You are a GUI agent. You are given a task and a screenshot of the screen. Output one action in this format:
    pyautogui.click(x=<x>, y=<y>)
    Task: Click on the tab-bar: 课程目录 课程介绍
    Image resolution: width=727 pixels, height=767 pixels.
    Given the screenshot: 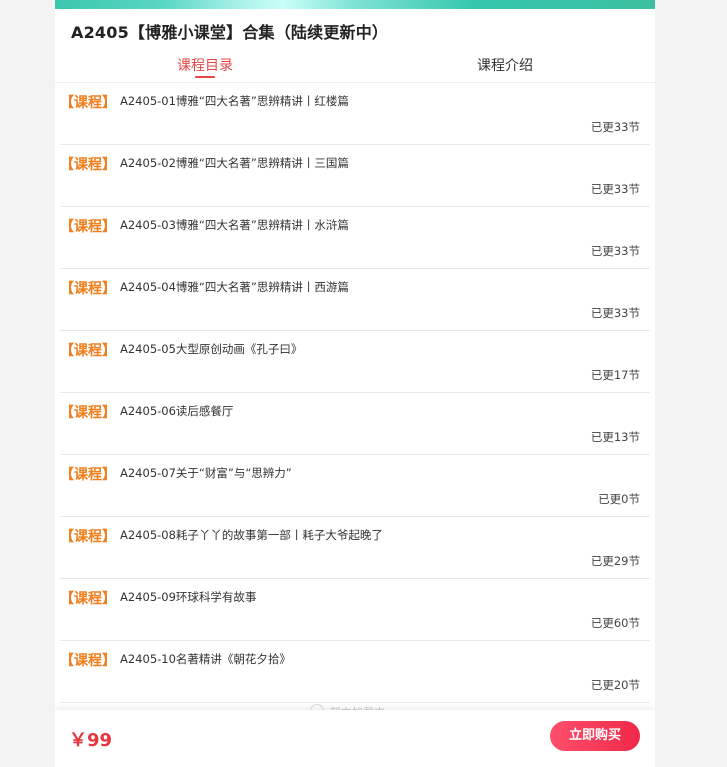 What is the action you would take?
    pyautogui.click(x=355, y=66)
    